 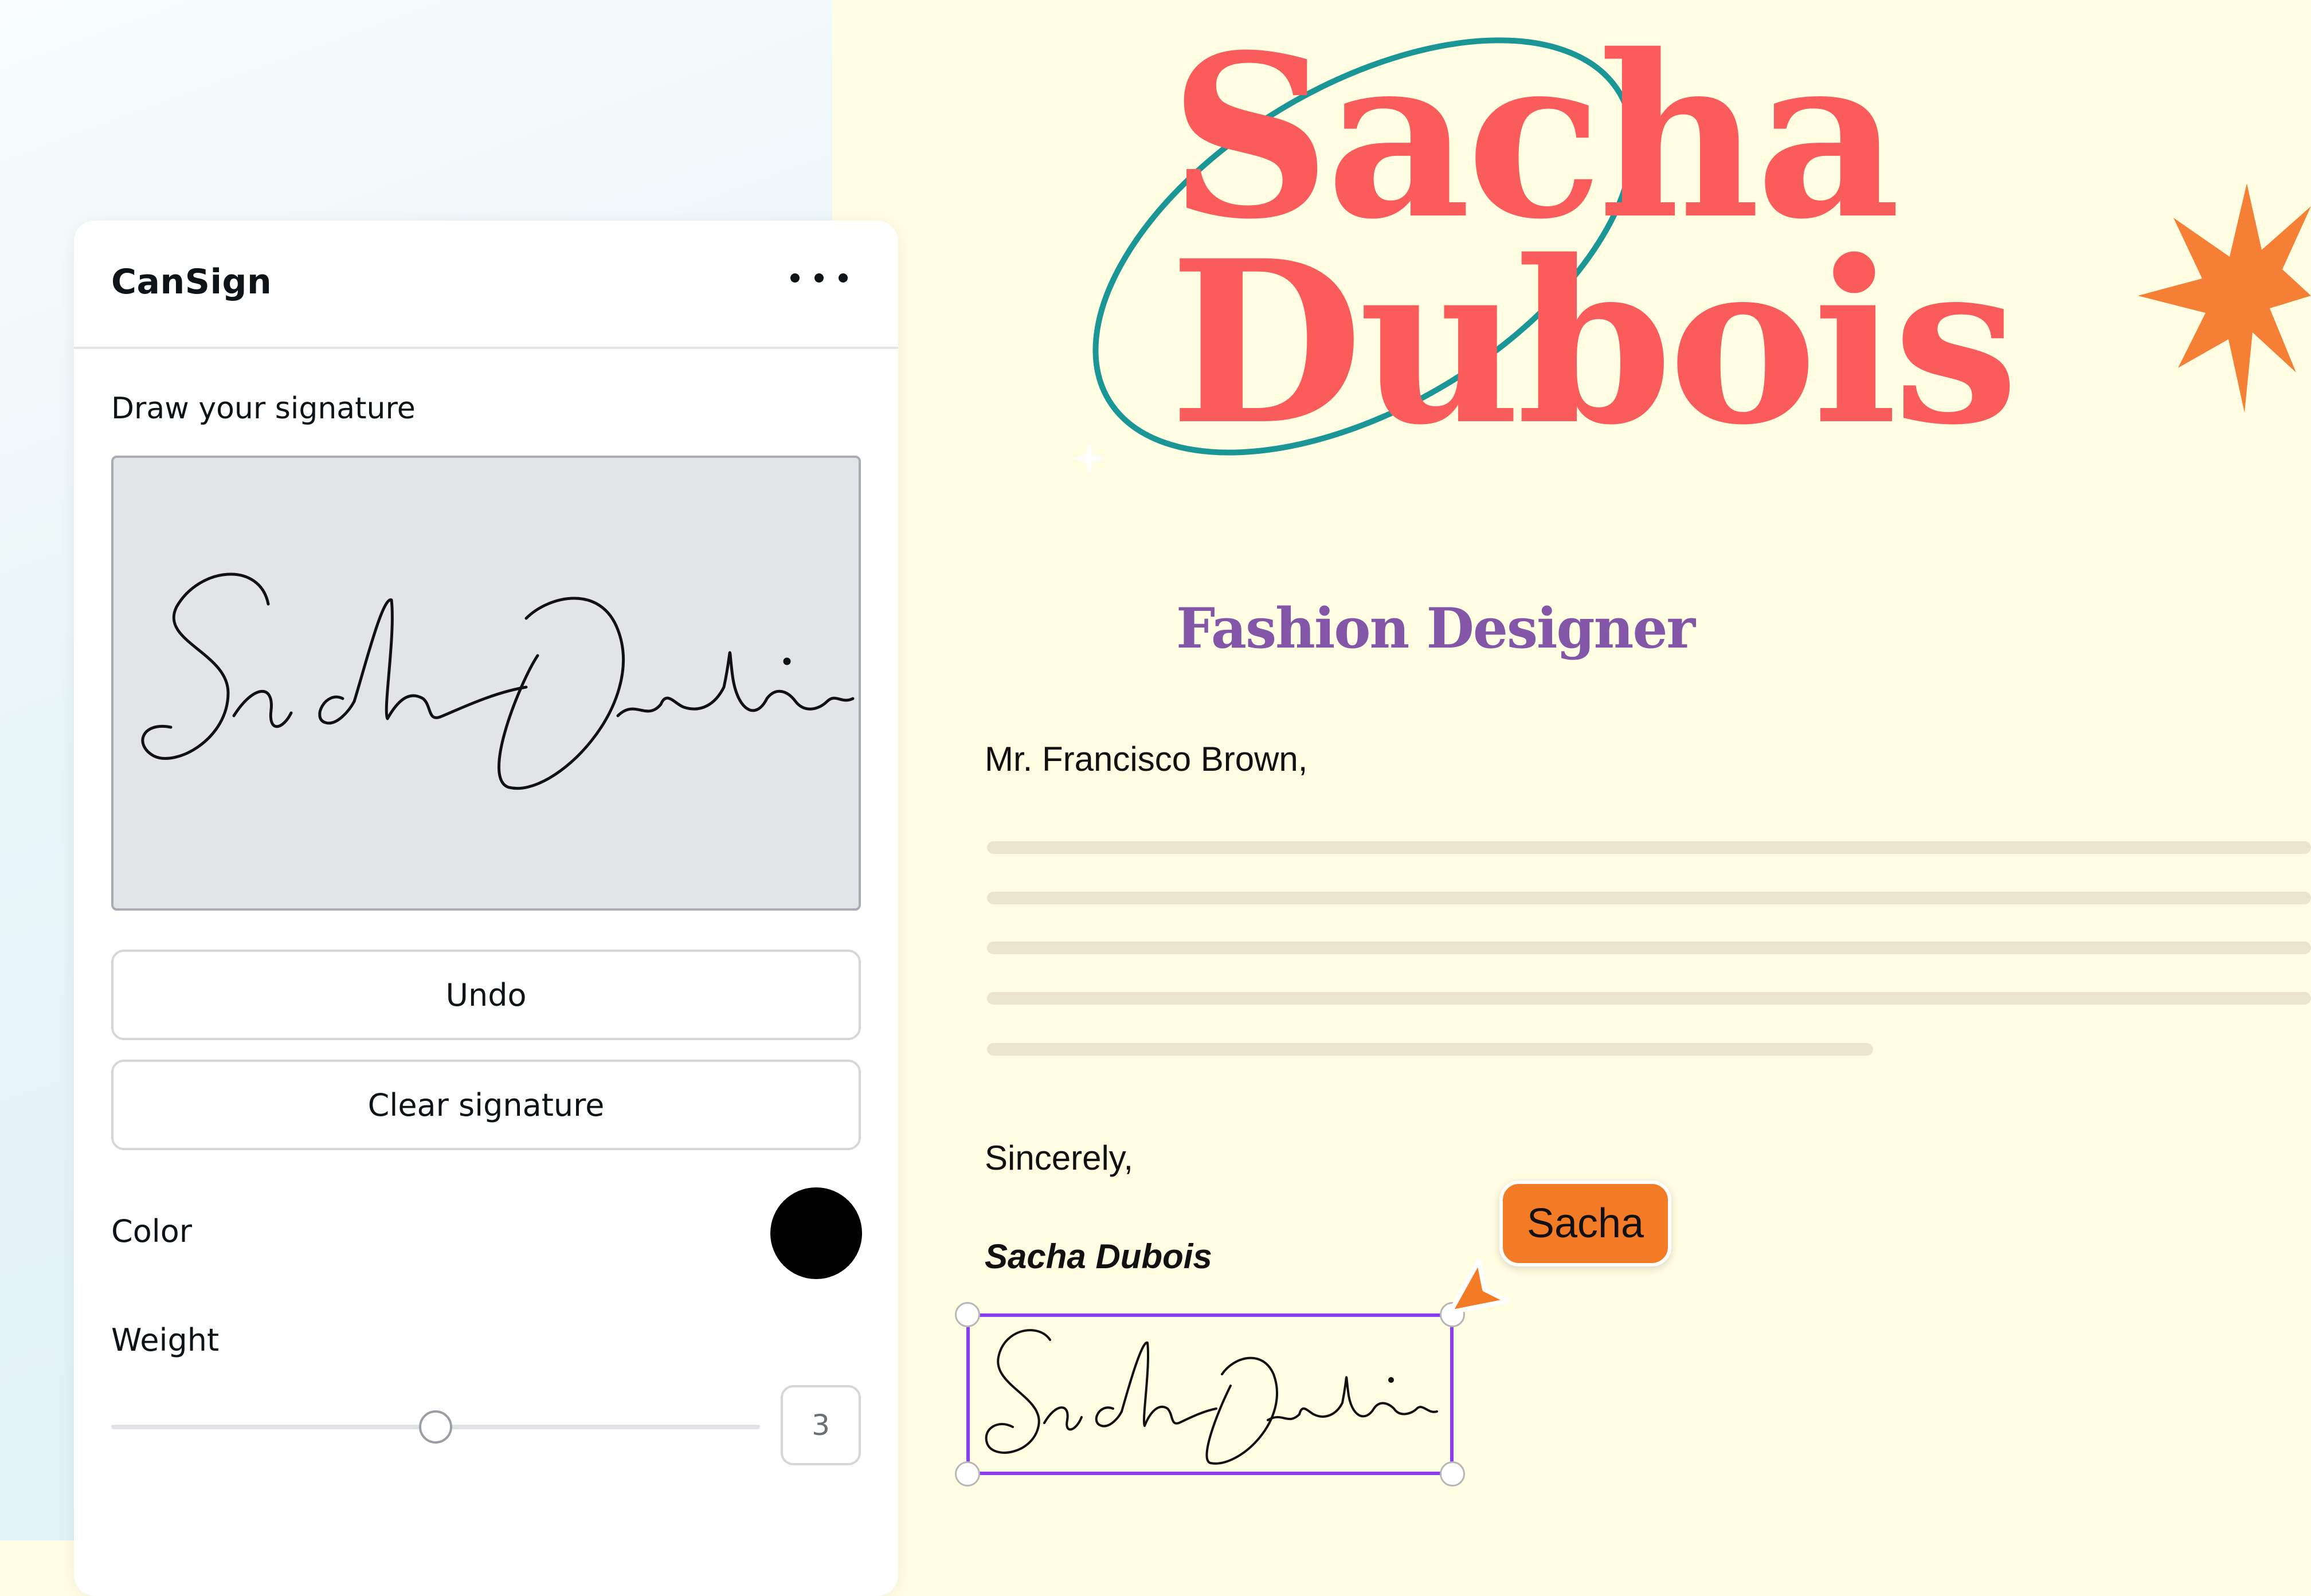 What do you see at coordinates (1059, 1158) in the screenshot?
I see `letter-closing: Sincerely,` at bounding box center [1059, 1158].